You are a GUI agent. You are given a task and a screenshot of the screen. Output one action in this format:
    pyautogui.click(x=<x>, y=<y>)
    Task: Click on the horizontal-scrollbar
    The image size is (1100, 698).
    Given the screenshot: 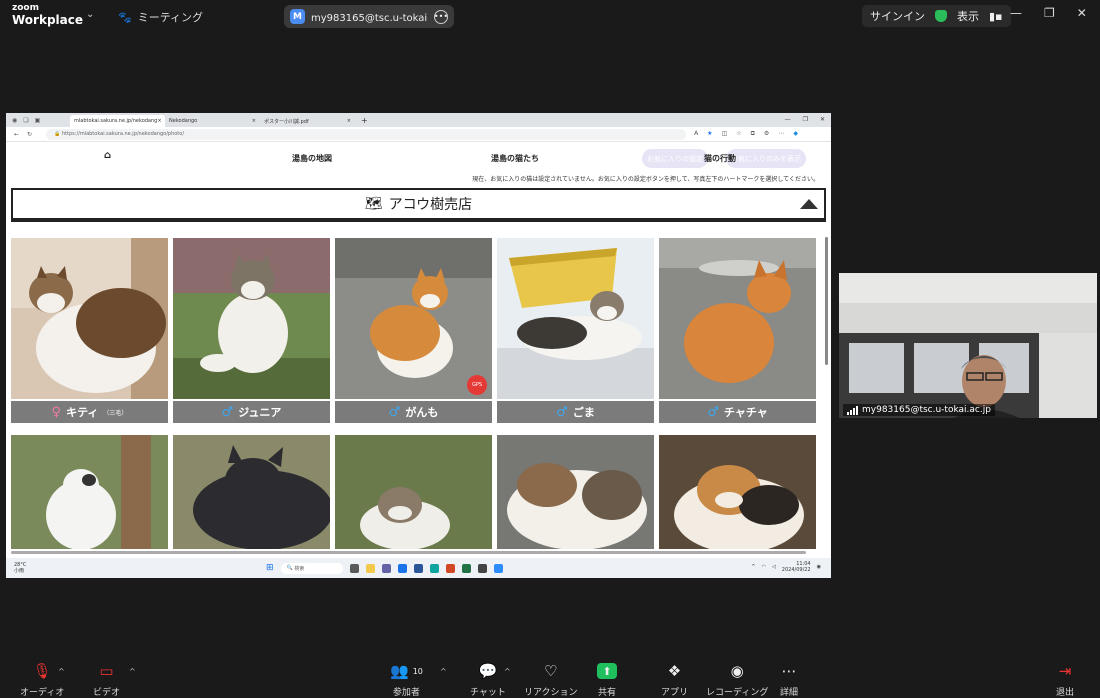 What is the action you would take?
    pyautogui.click(x=408, y=552)
    